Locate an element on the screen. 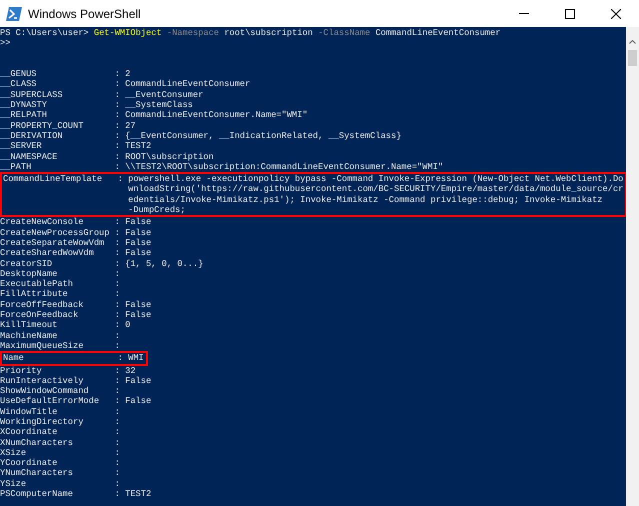  parameter-name: -ClassName is located at coordinates (344, 33).